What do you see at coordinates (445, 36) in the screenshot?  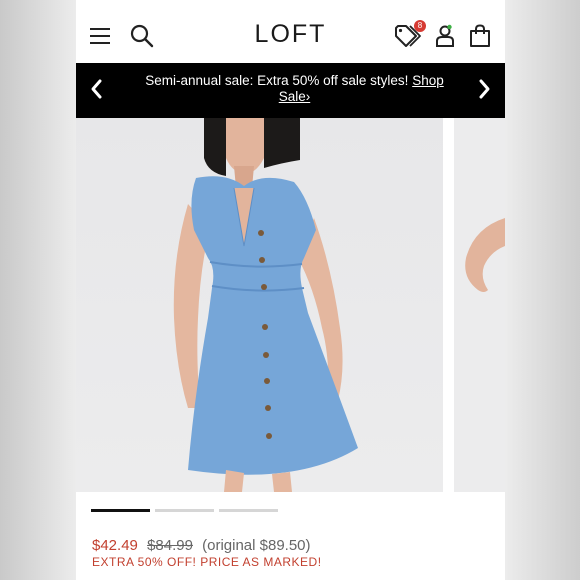 I see `account-icon` at bounding box center [445, 36].